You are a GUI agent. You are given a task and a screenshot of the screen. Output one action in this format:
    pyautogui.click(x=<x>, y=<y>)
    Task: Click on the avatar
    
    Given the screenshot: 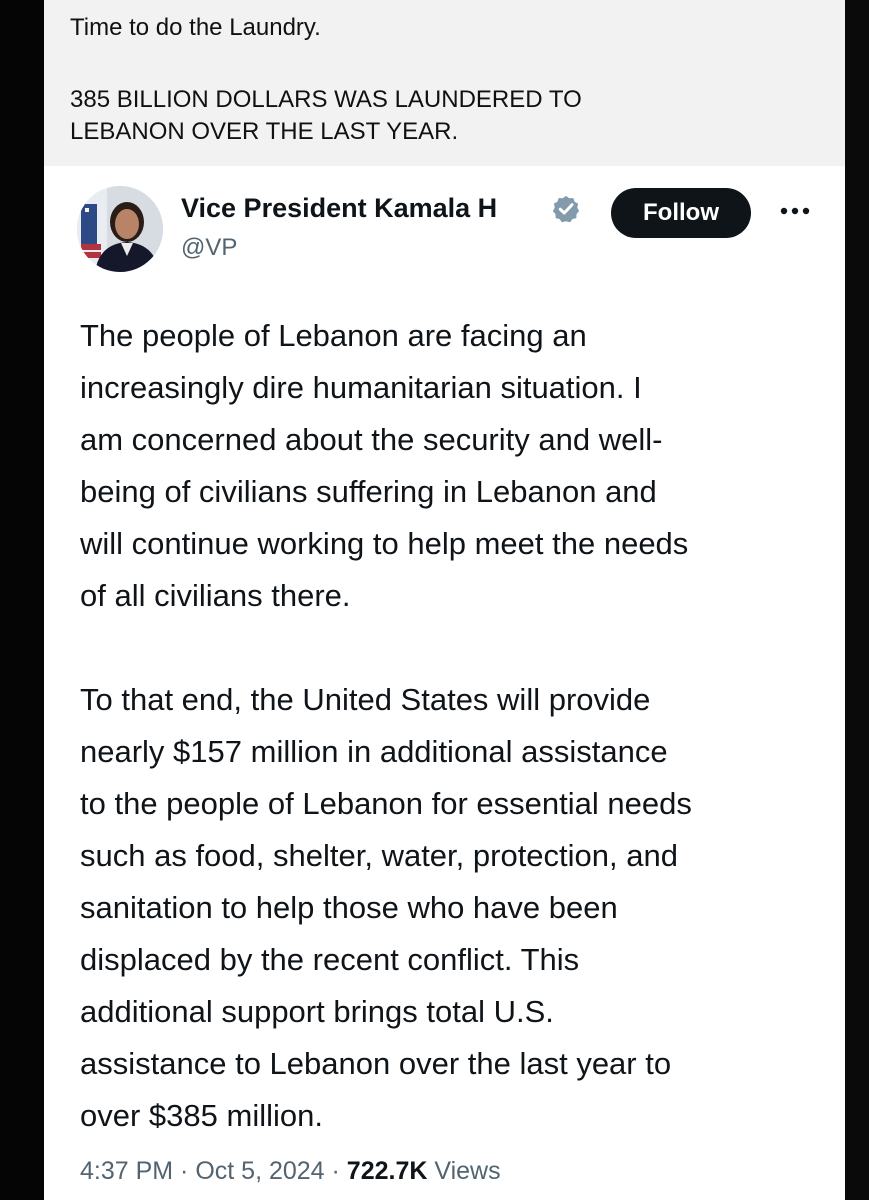 What is the action you would take?
    pyautogui.click(x=120, y=229)
    